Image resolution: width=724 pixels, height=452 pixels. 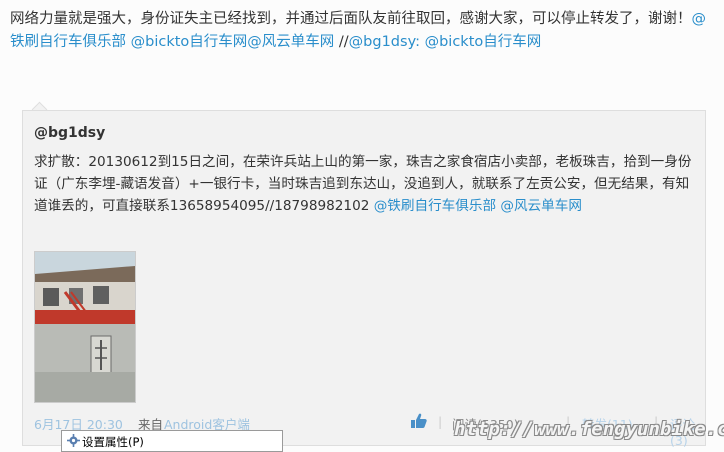 I want to click on settings-gear-icon, so click(x=73, y=442).